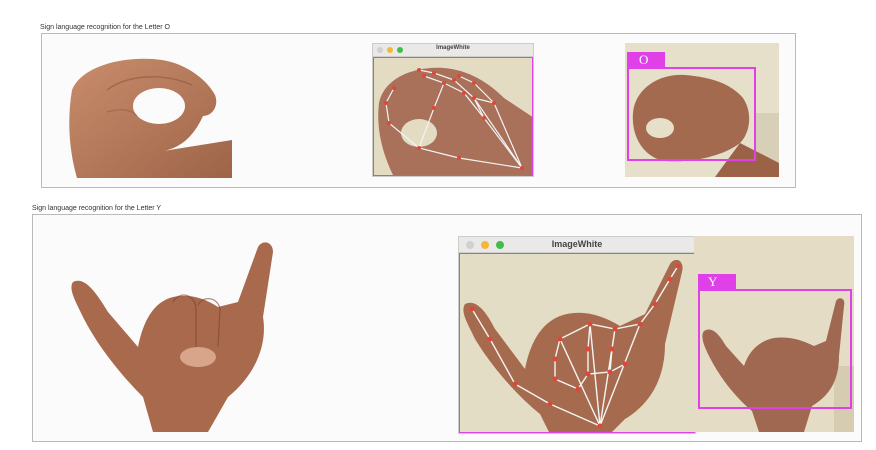 The width and height of the screenshot is (876, 450). I want to click on row-o-input-image, so click(152, 114).